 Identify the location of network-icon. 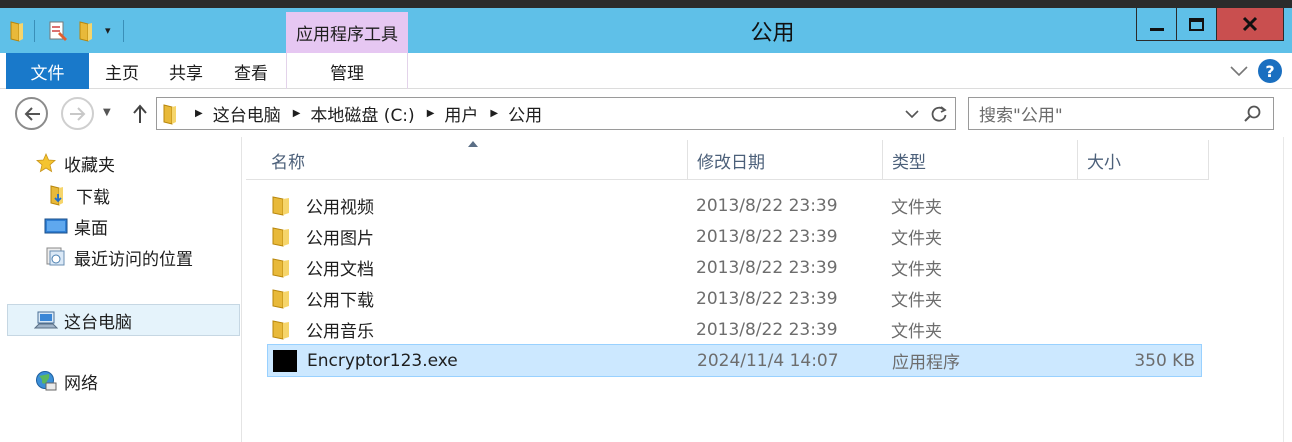
(46, 381).